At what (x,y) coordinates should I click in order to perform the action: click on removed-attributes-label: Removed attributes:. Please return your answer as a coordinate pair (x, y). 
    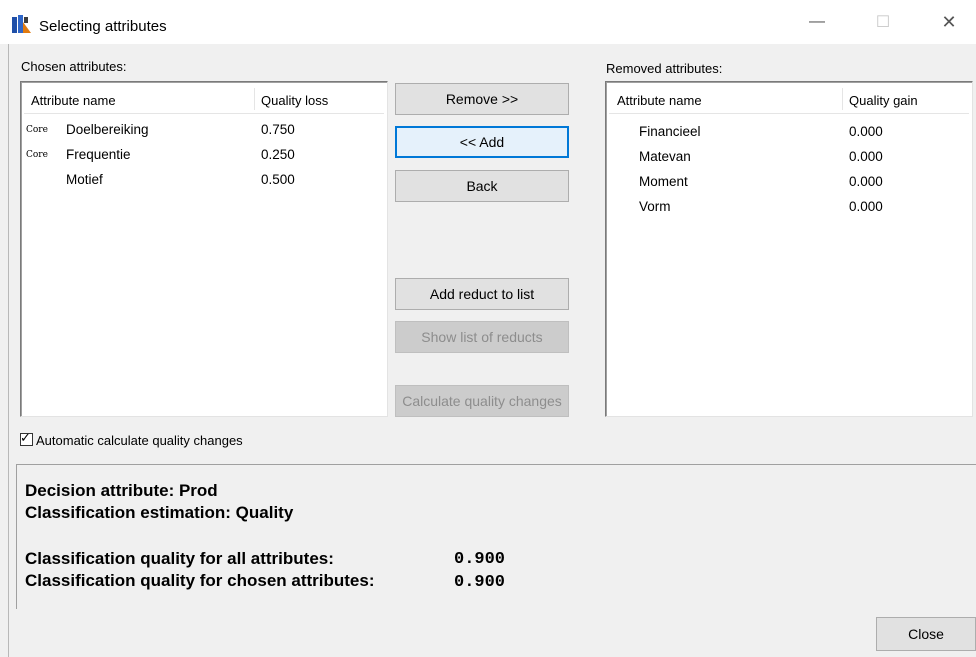
    Looking at the image, I should click on (664, 68).